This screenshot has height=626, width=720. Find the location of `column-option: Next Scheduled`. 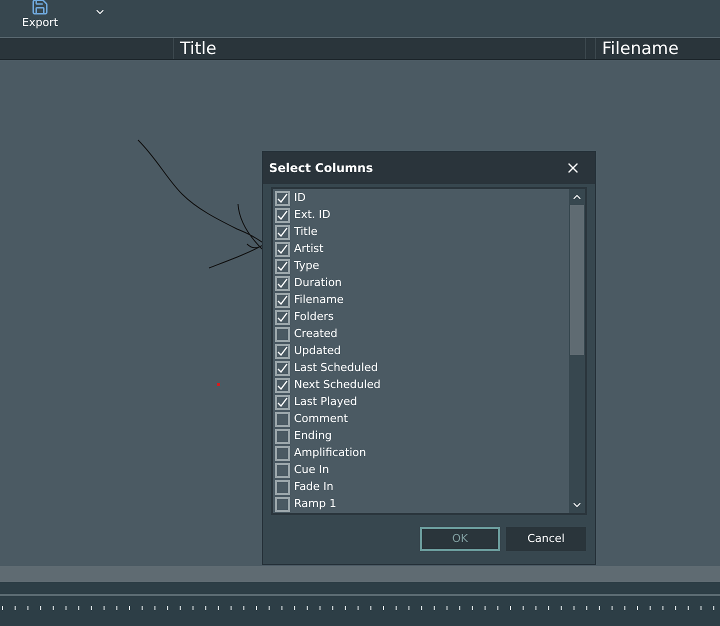

column-option: Next Scheduled is located at coordinates (422, 385).